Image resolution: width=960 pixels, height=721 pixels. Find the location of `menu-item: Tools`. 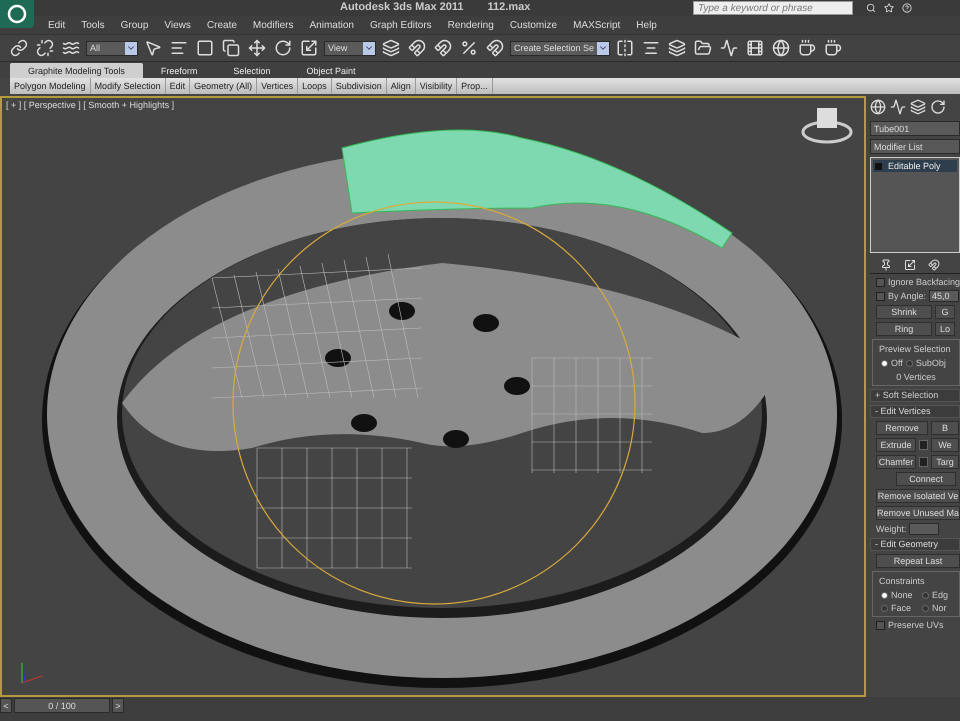

menu-item: Tools is located at coordinates (93, 25).